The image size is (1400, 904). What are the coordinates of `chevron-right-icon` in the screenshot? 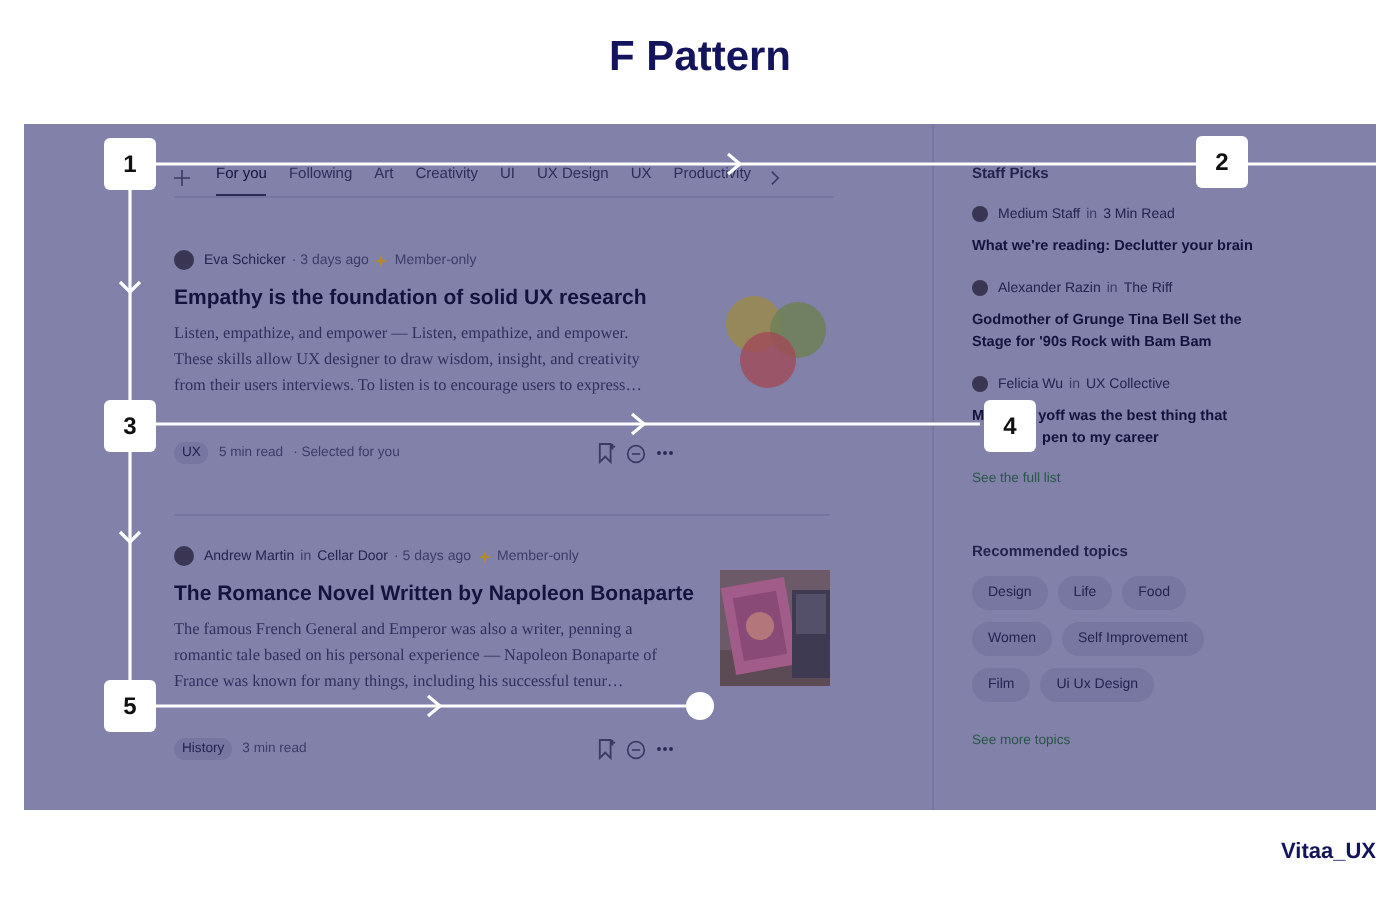 It's located at (774, 178).